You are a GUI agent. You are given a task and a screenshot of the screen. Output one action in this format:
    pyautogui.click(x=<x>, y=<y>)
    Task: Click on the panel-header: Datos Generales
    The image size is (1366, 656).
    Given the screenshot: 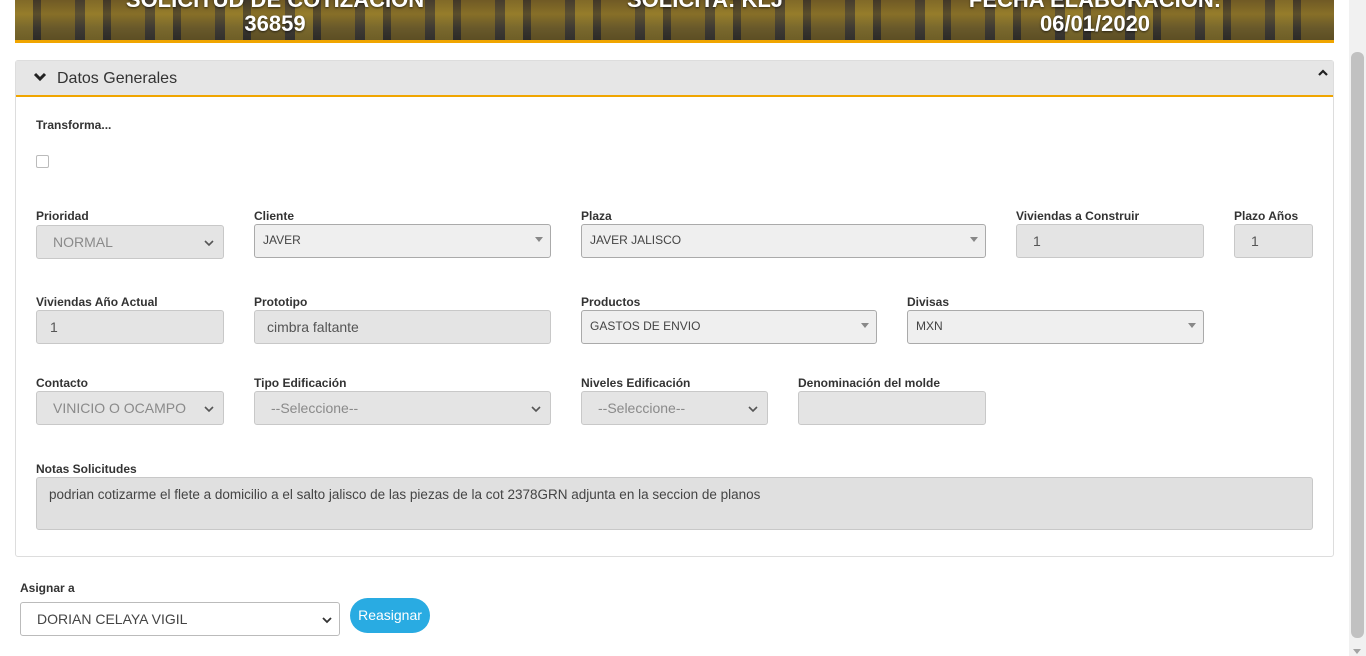 What is the action you would take?
    pyautogui.click(x=674, y=79)
    